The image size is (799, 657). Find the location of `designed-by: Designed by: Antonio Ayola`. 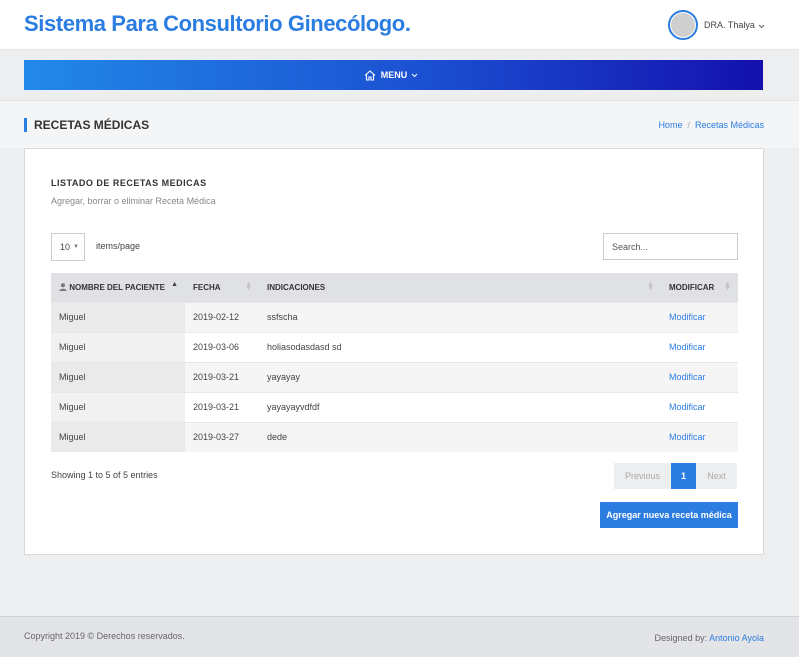

designed-by: Designed by: Antonio Ayola is located at coordinates (709, 638).